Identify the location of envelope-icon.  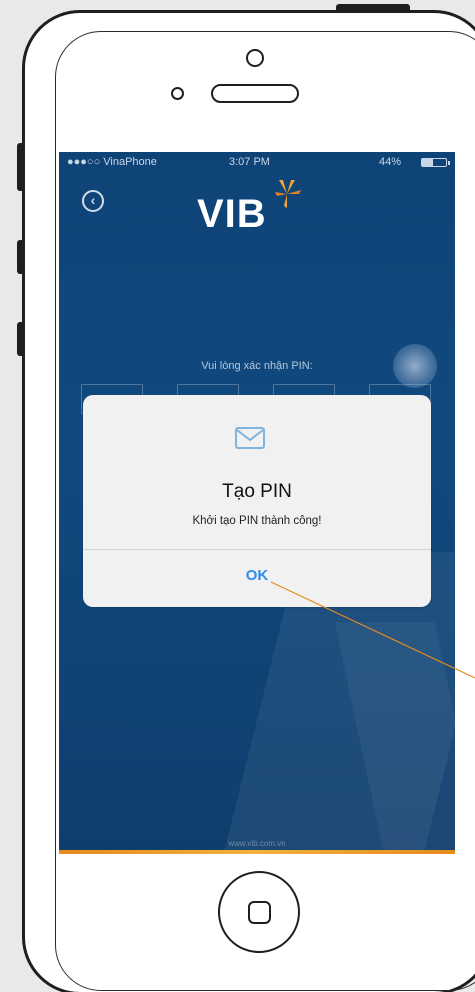
(250, 438).